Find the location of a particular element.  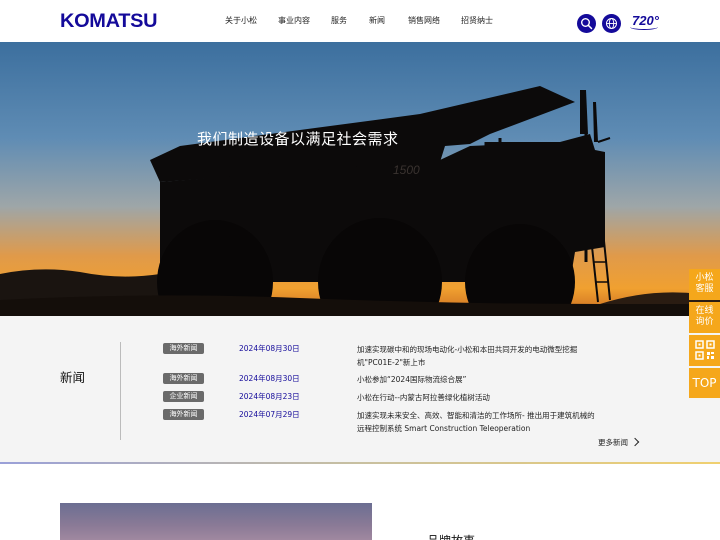

more-news-link: 更多新闻 is located at coordinates (619, 442).